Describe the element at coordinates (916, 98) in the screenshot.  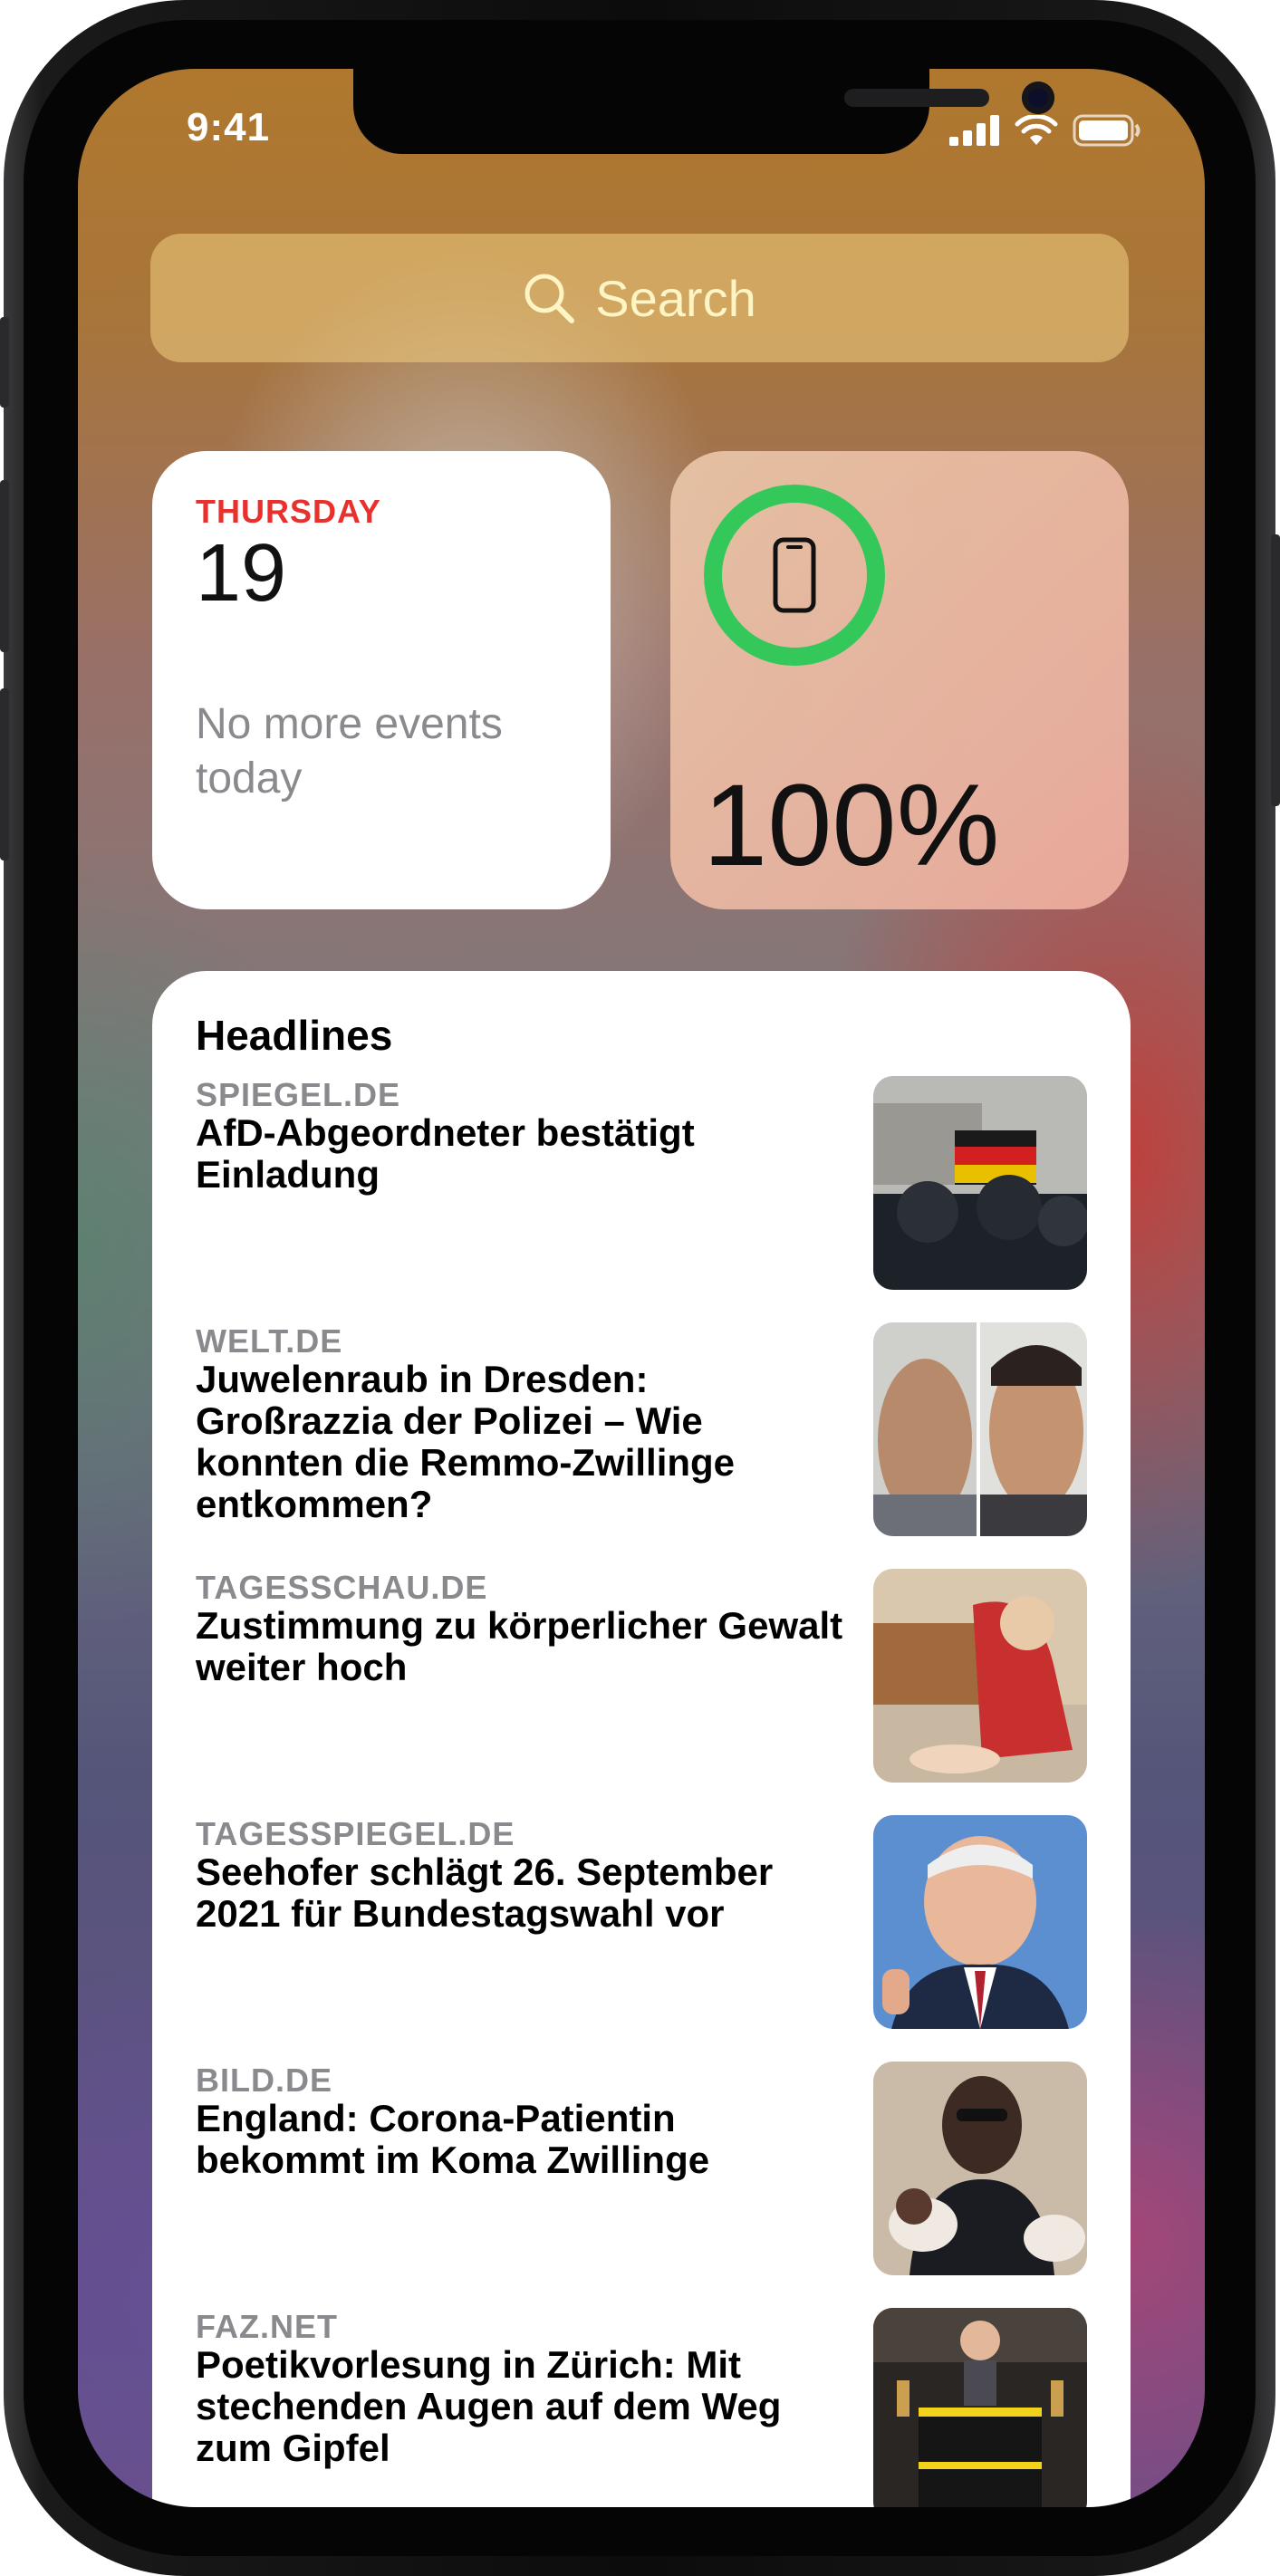
I see `earpiece-speaker` at that location.